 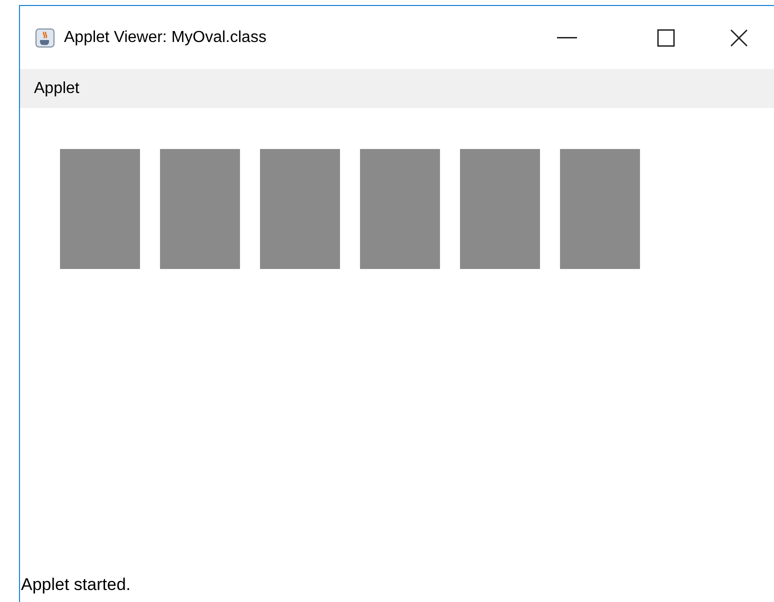 I want to click on status-text: Applet started., so click(x=76, y=585).